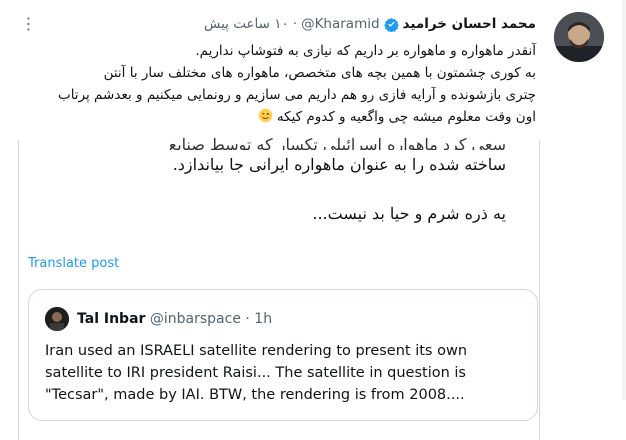 This screenshot has width=626, height=440. Describe the element at coordinates (624, 200) in the screenshot. I see `scrollbar` at that location.